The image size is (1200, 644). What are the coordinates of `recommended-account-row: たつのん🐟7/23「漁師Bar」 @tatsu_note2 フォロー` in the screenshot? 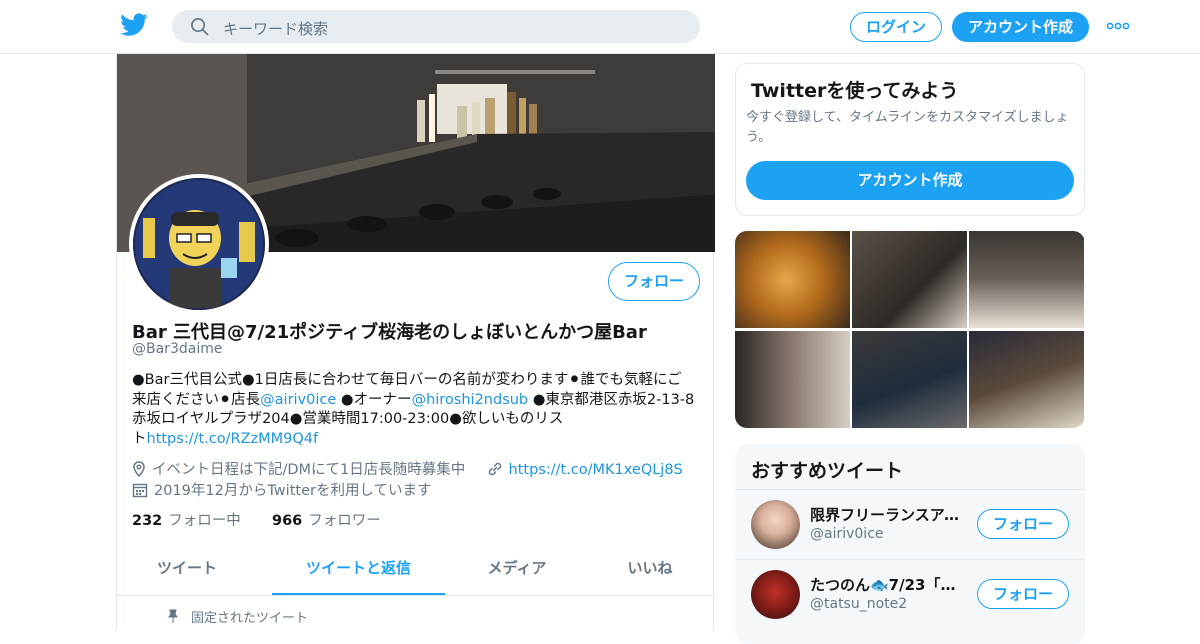 It's located at (910, 594).